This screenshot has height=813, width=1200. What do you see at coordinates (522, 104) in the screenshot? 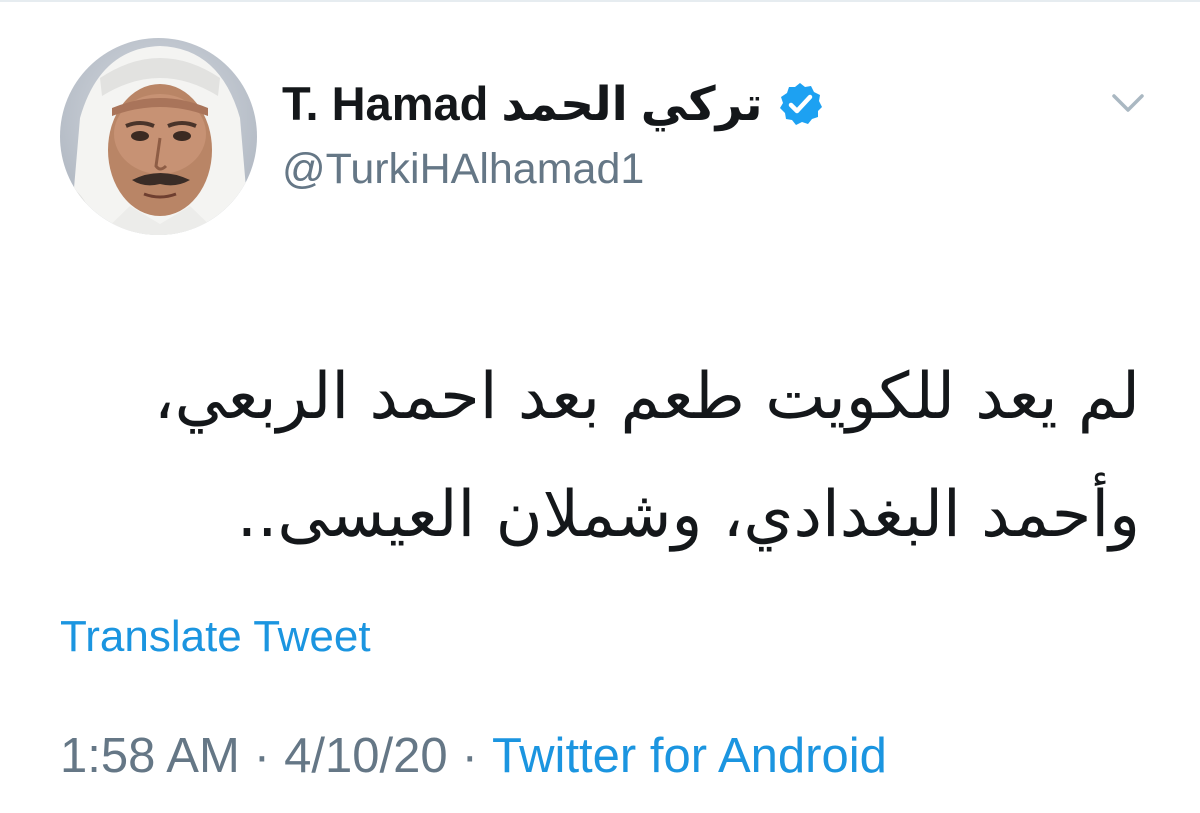
I see `display-name: T. Hamad تركي الحمد` at bounding box center [522, 104].